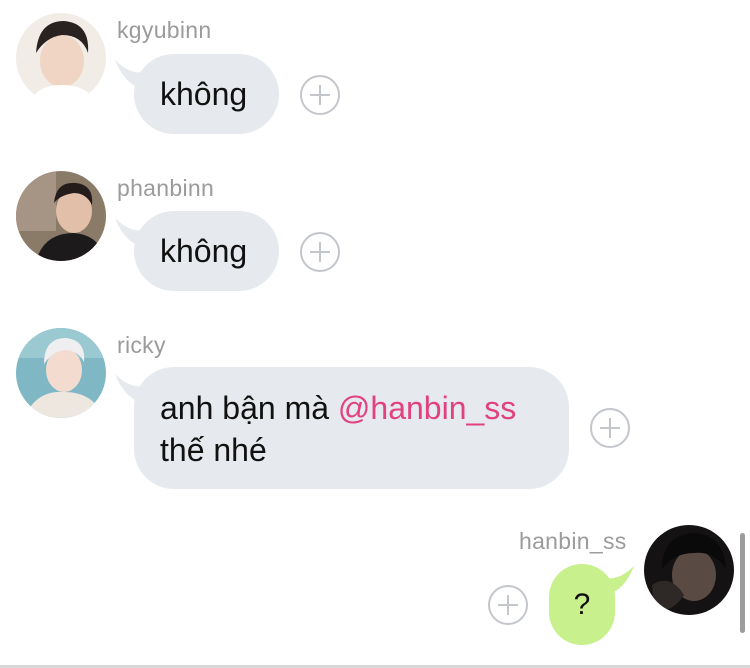  I want to click on message-text: ?, so click(582, 604).